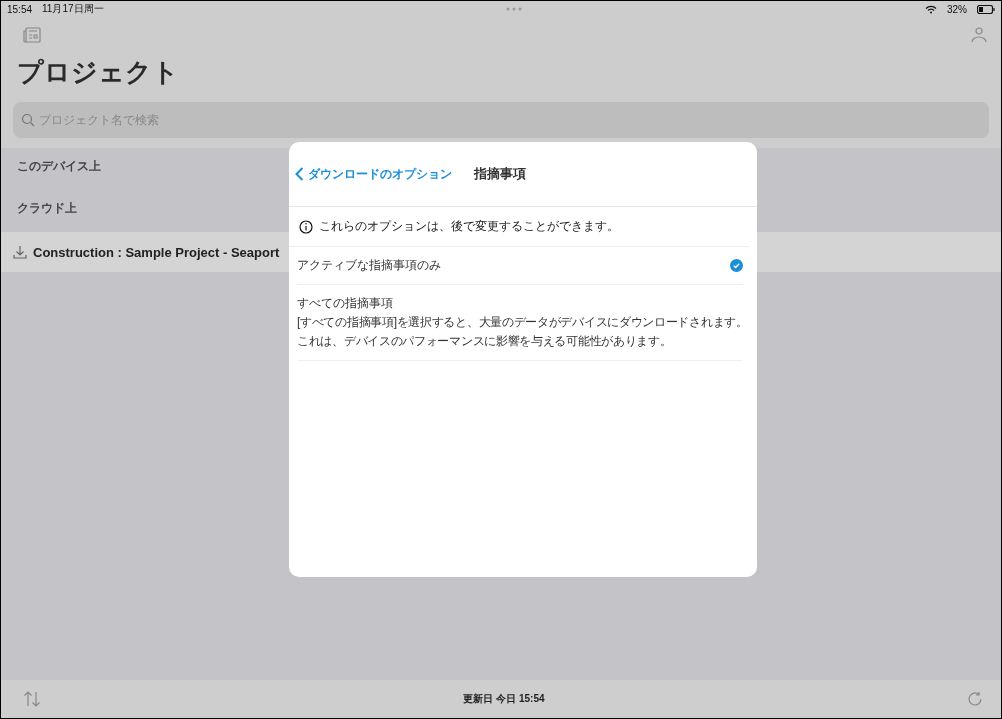 The width and height of the screenshot is (1002, 719). What do you see at coordinates (957, 9) in the screenshot?
I see `battery-percent: 32%` at bounding box center [957, 9].